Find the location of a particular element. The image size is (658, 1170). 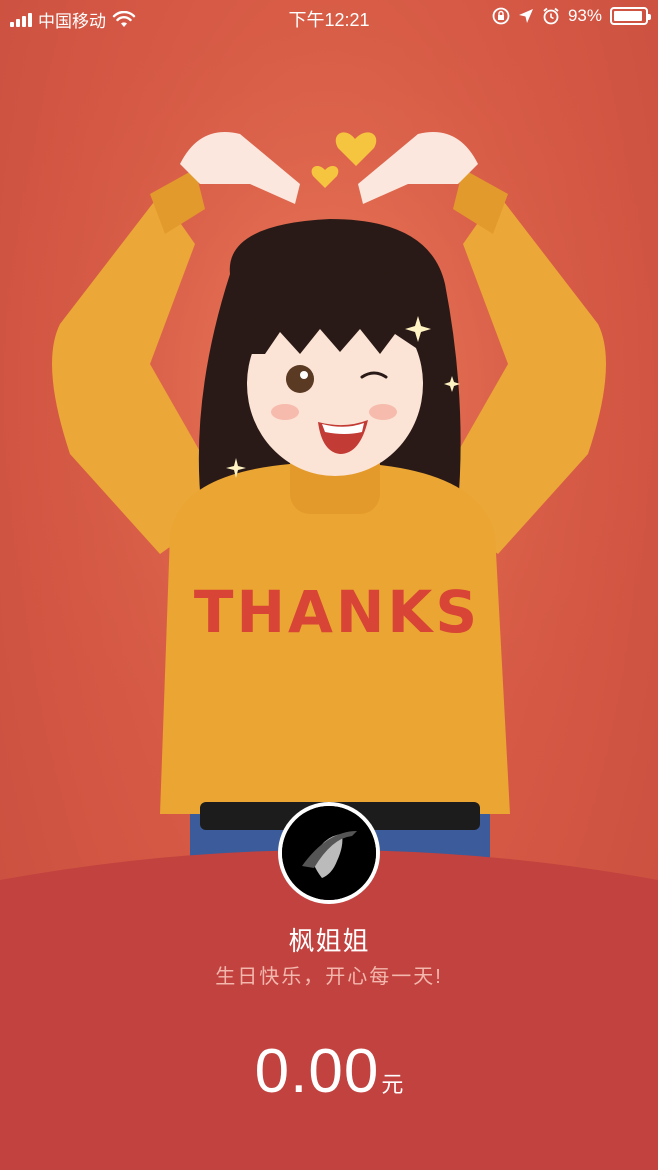

battery-percent: 93% is located at coordinates (584, 15).